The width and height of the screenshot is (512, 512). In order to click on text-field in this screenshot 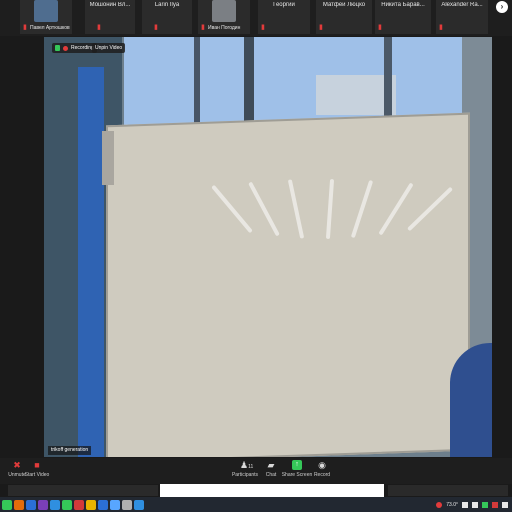, I will do `click(272, 490)`.